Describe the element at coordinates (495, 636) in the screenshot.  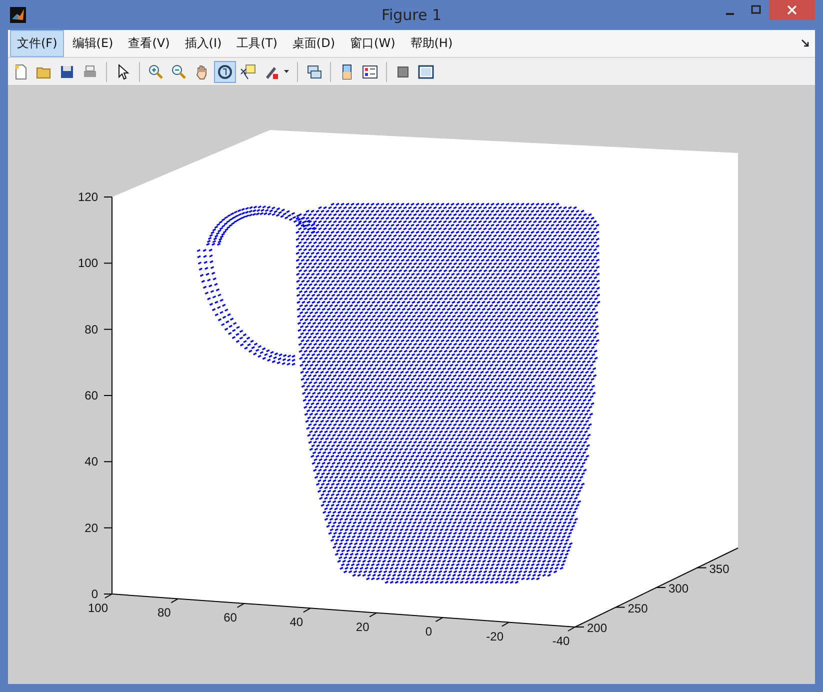
I see `axis-tick-label: -20` at that location.